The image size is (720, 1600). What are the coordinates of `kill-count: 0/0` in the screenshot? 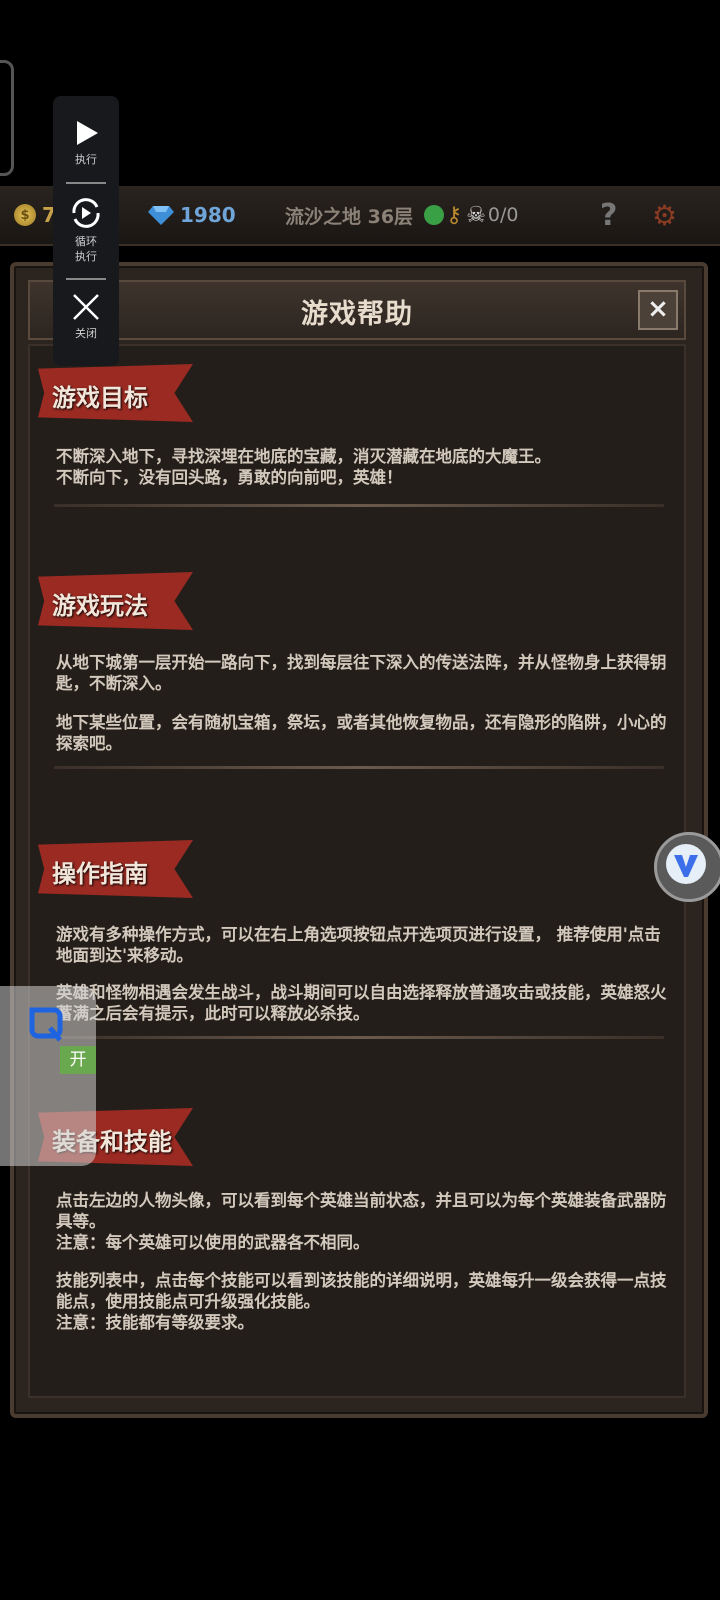 It's located at (503, 215).